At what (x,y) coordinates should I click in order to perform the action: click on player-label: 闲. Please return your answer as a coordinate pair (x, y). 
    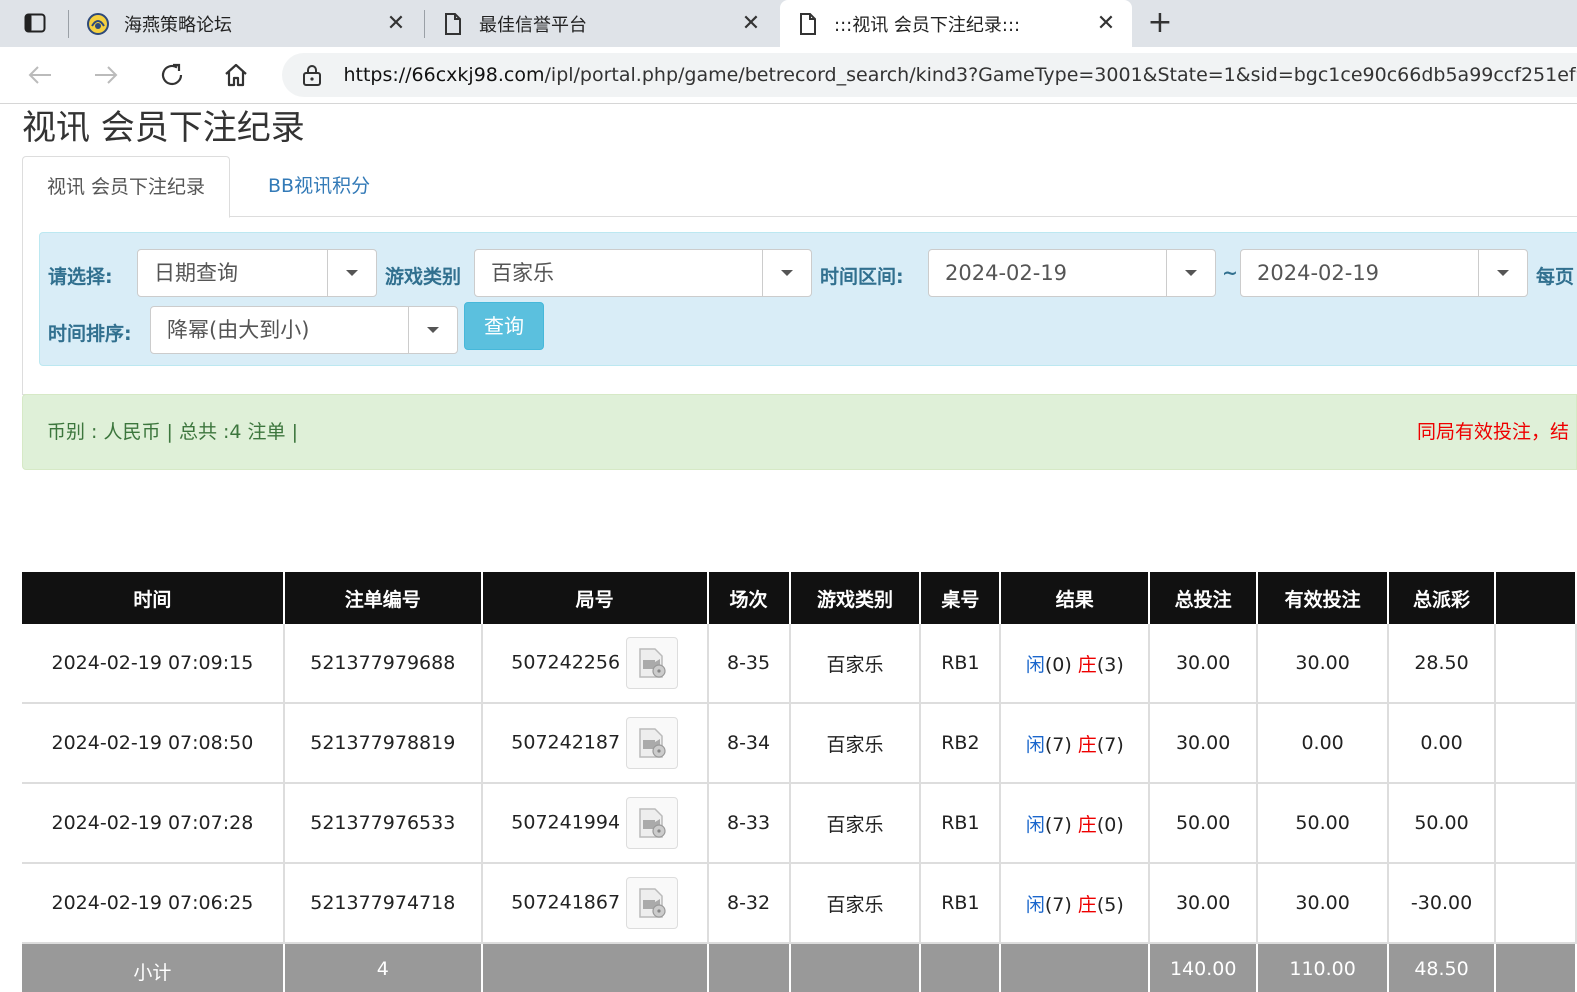
    Looking at the image, I should click on (1035, 904).